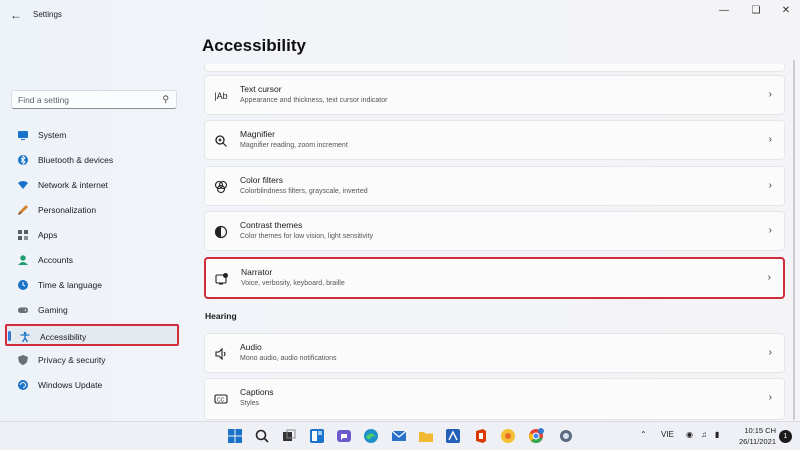  Describe the element at coordinates (70, 385) in the screenshot. I see `sidebar-item-label: Windows Update` at that location.